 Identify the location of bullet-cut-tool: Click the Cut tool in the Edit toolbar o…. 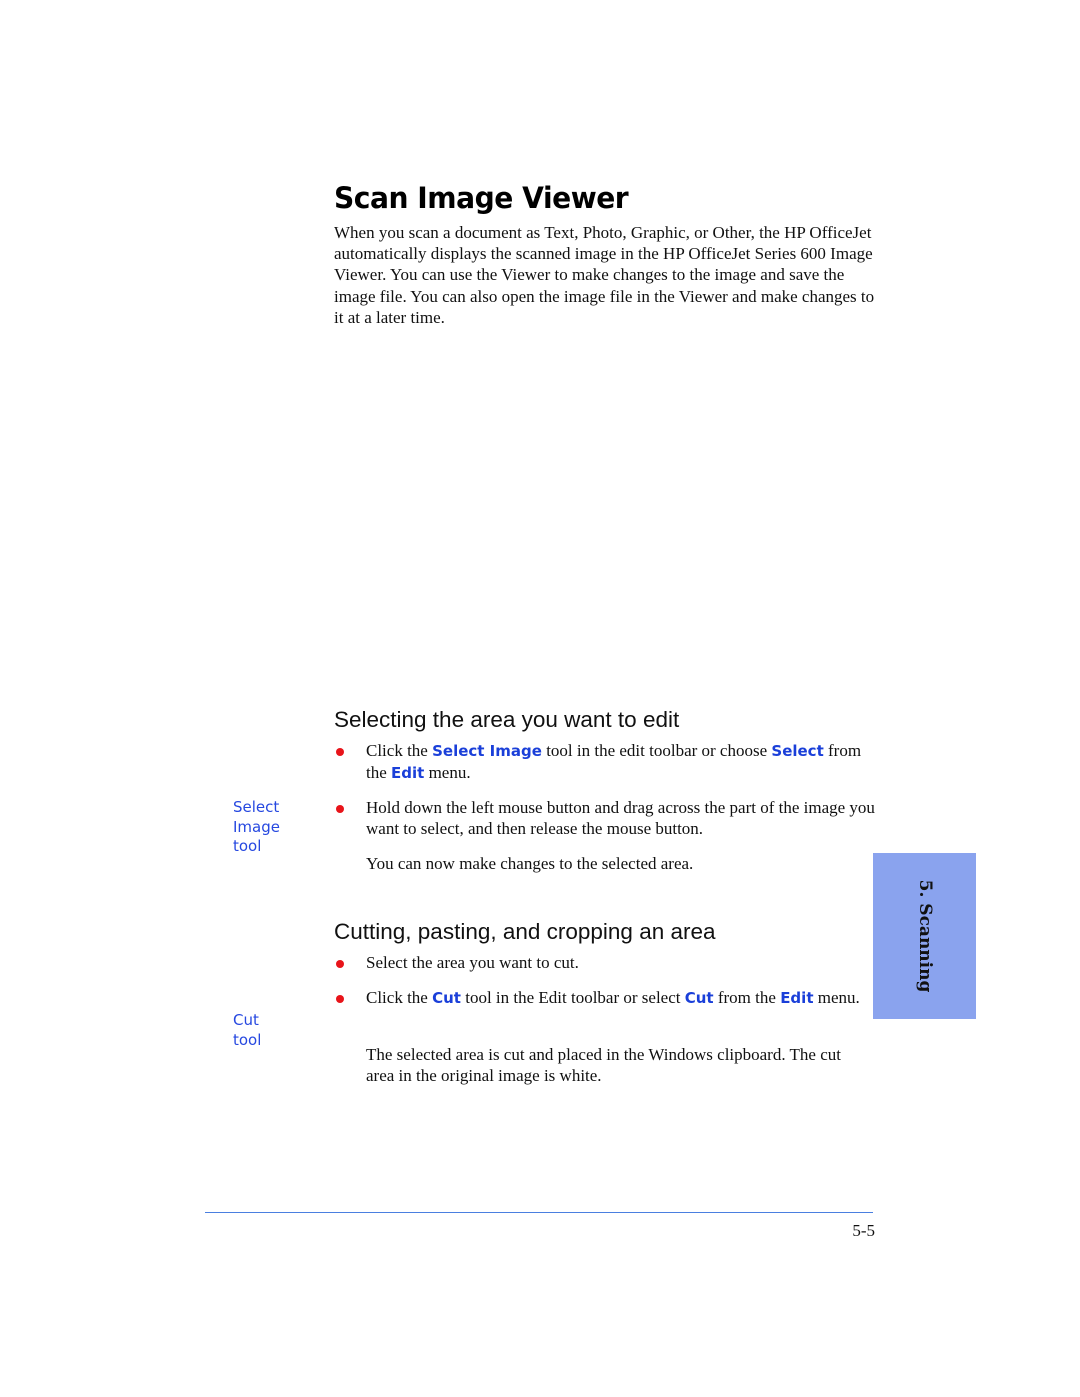
(621, 998).